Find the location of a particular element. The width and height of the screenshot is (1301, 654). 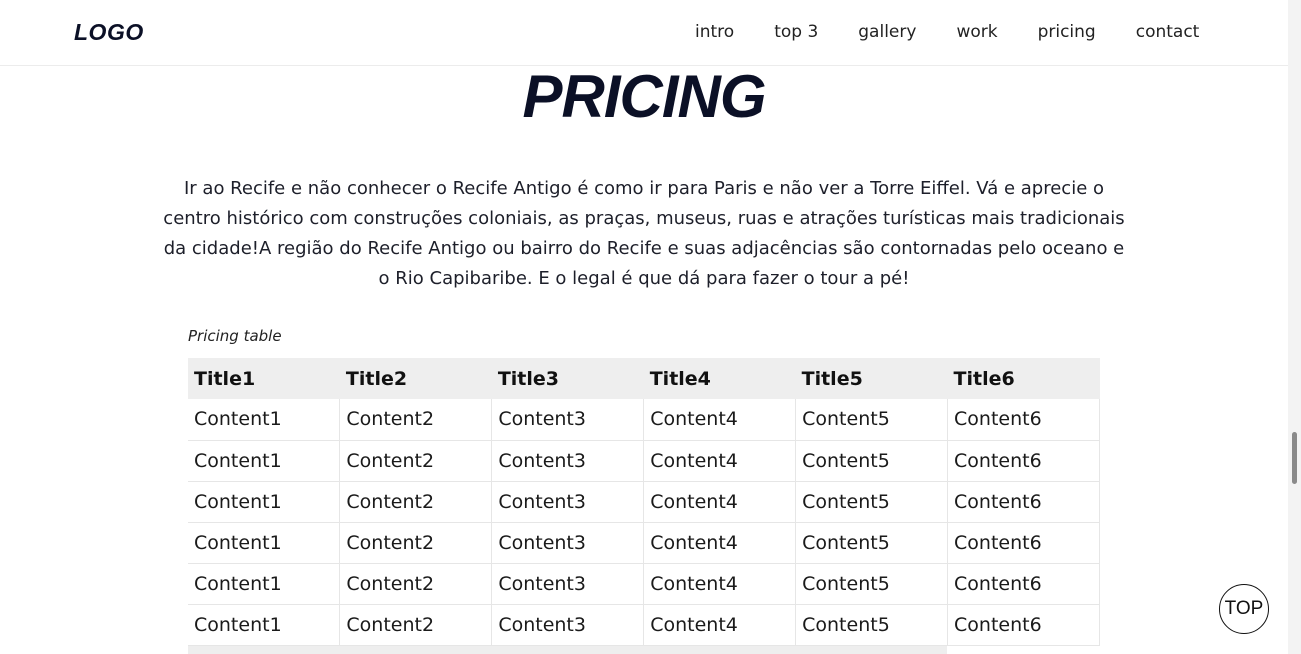

table-footer is located at coordinates (567, 650).